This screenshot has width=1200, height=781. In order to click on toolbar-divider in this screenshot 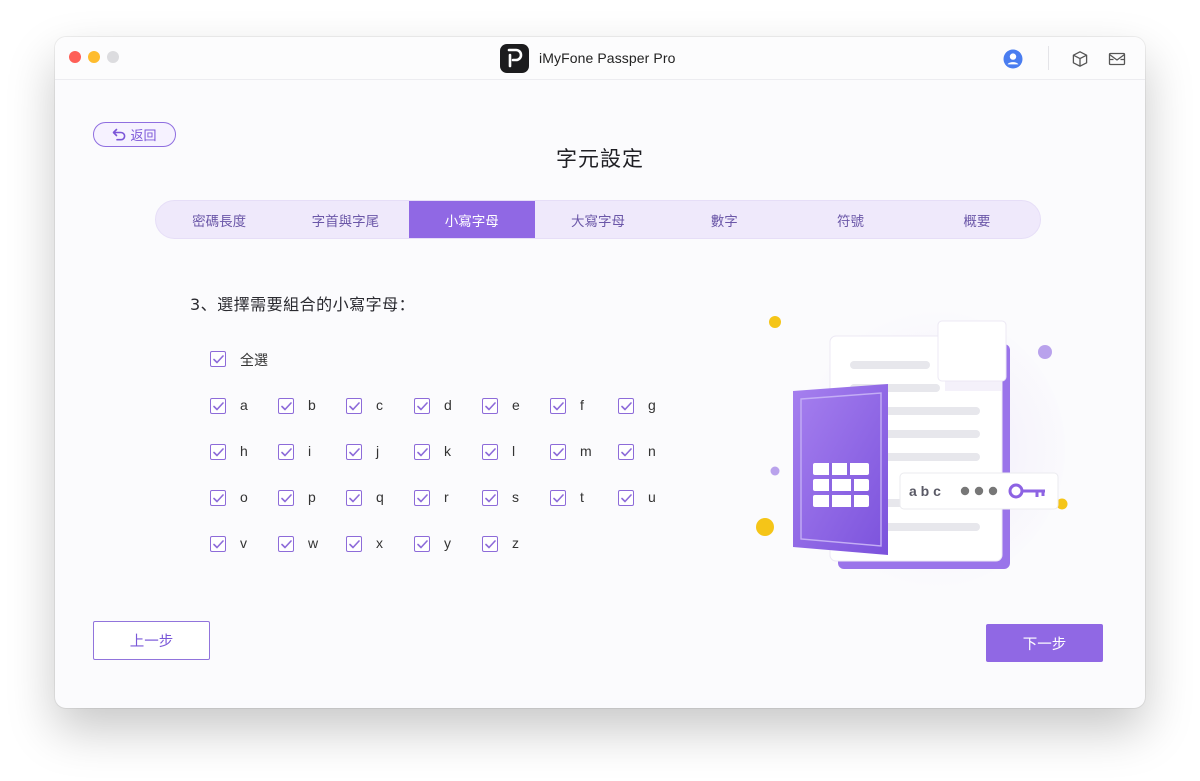, I will do `click(1048, 58)`.